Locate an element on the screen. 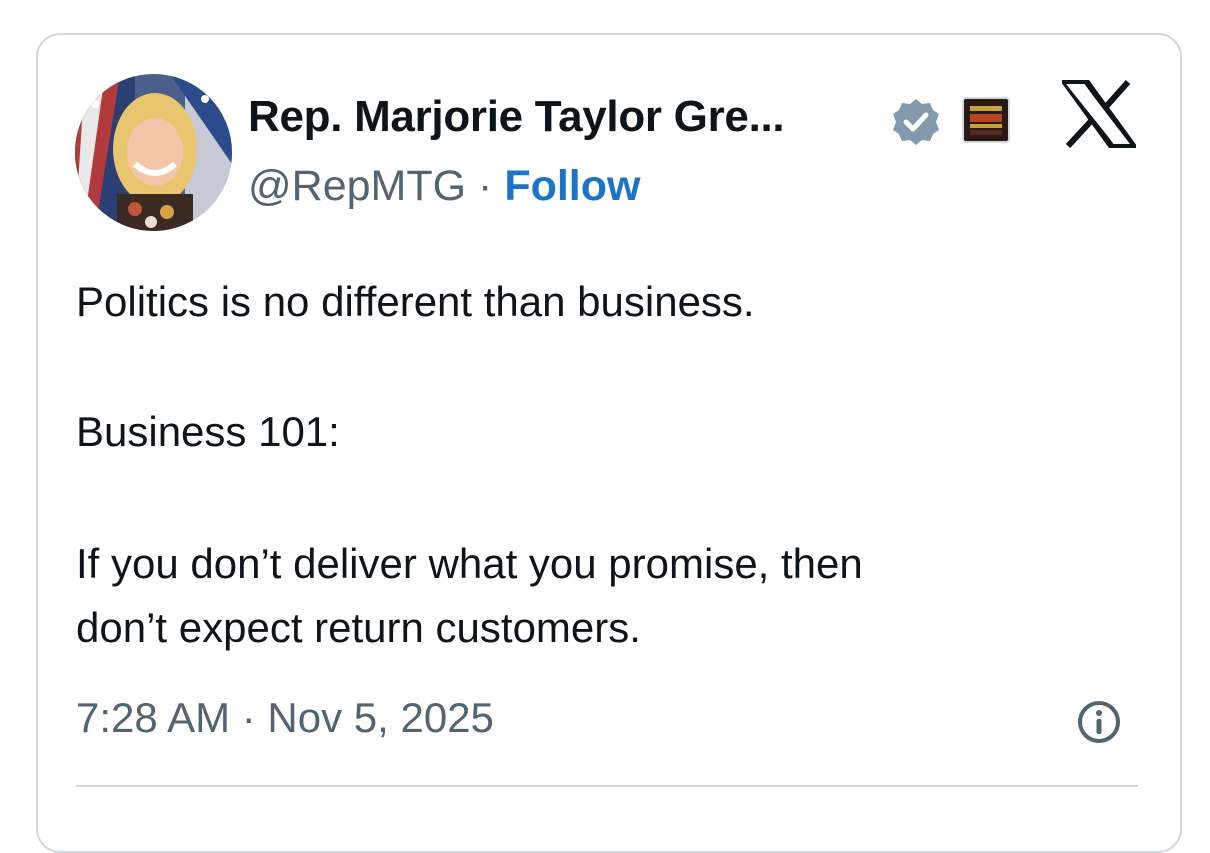  tweet-timestamp: 7:28 AM · Nov 5, 2025 is located at coordinates (285, 718).